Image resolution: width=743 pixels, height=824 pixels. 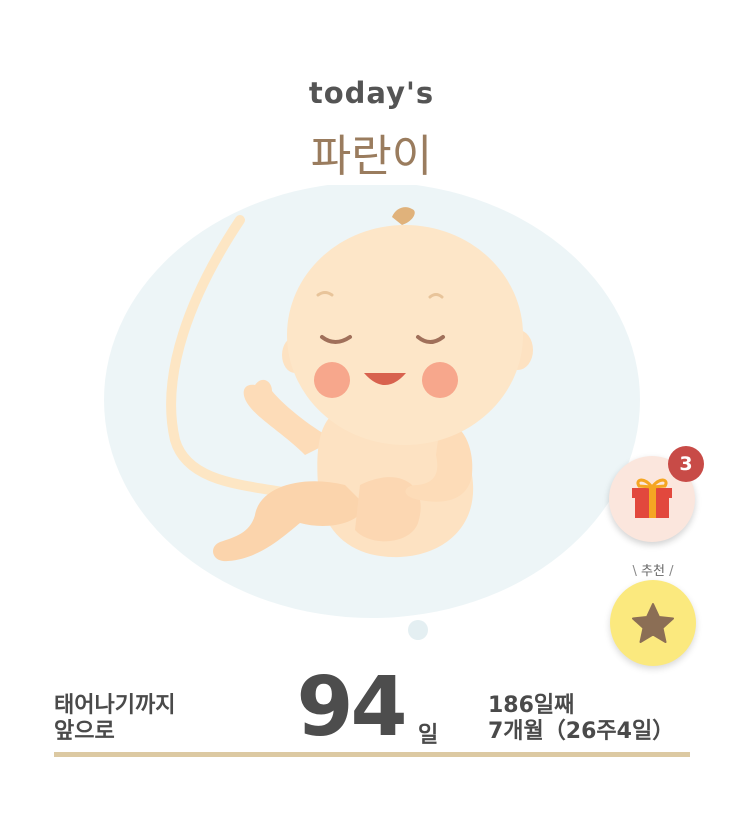 What do you see at coordinates (686, 464) in the screenshot?
I see `gift-count-badge: 3` at bounding box center [686, 464].